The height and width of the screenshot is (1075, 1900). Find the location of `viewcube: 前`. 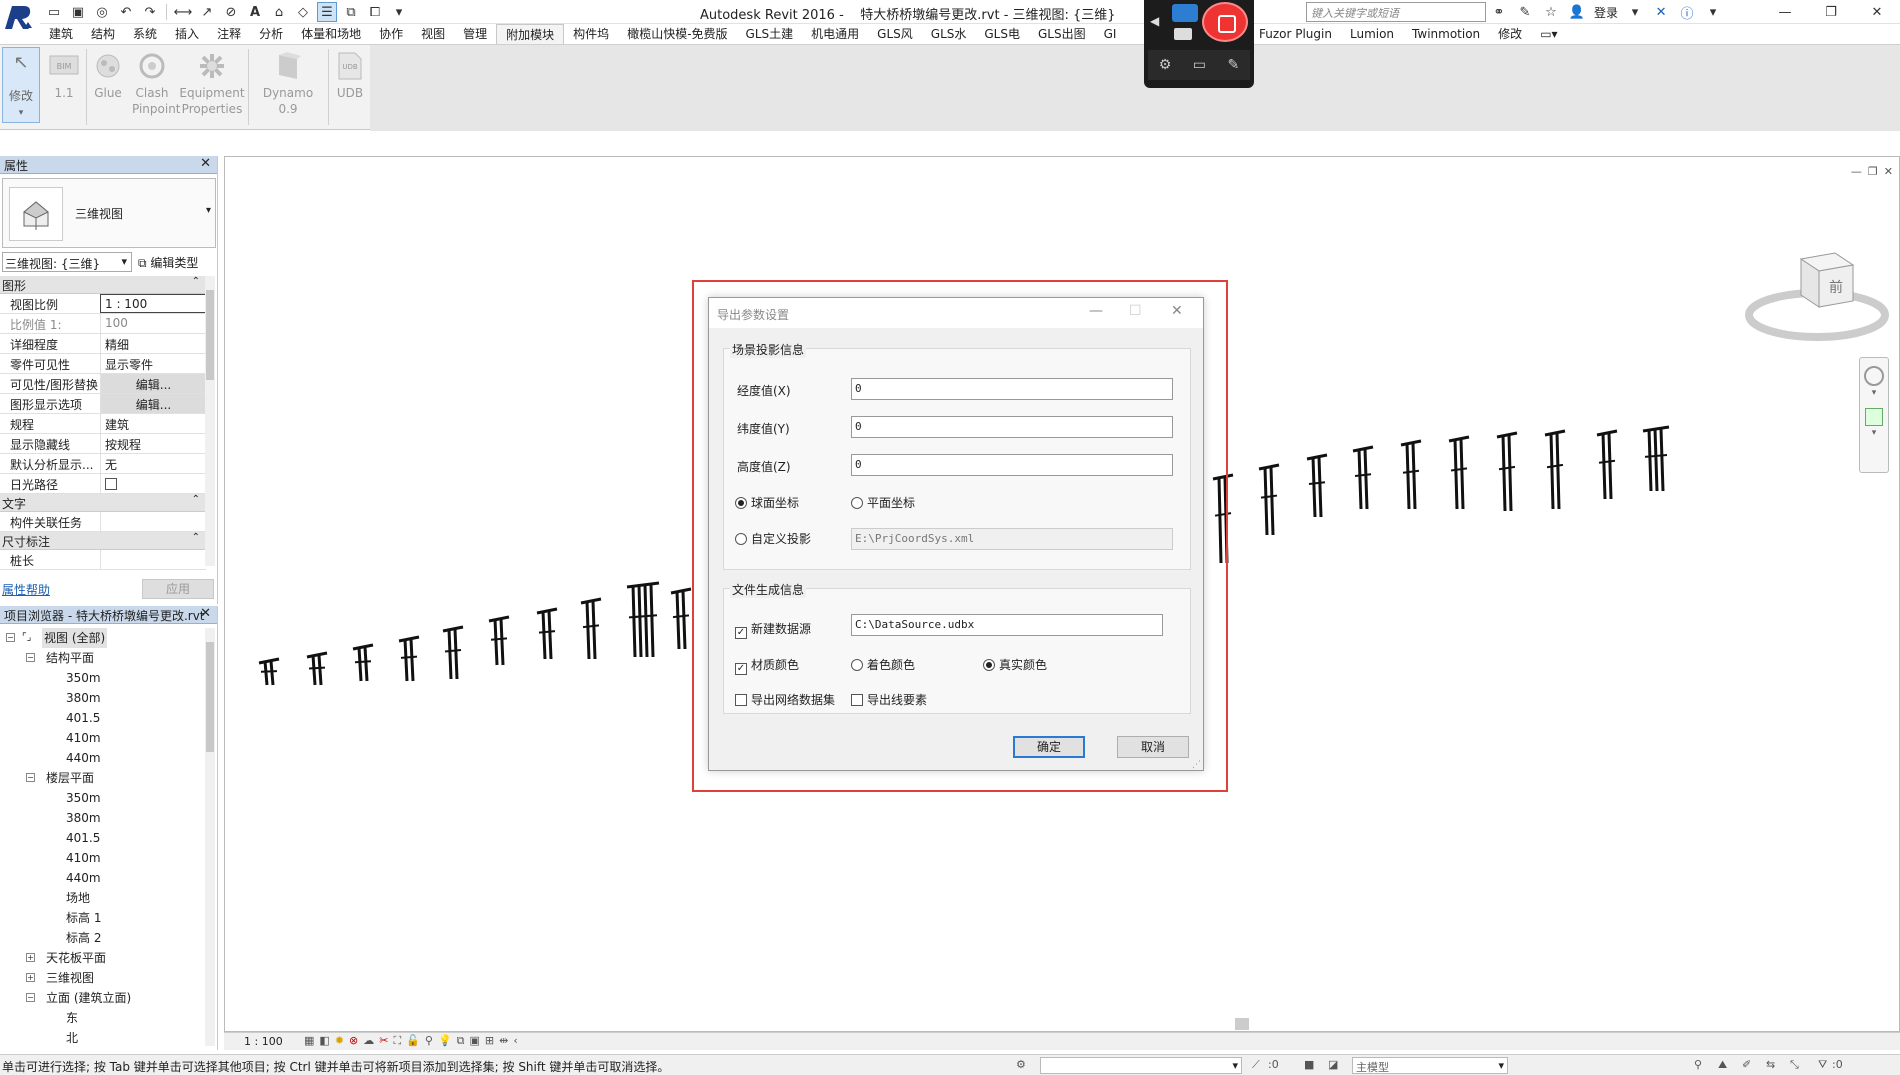

viewcube: 前 is located at coordinates (1815, 300).